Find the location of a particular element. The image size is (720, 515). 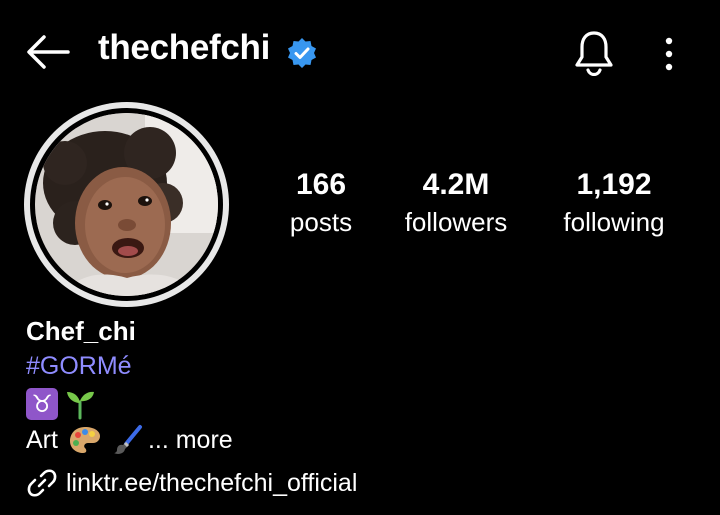

bio-hashtag-link: #GORMé is located at coordinates (79, 366).